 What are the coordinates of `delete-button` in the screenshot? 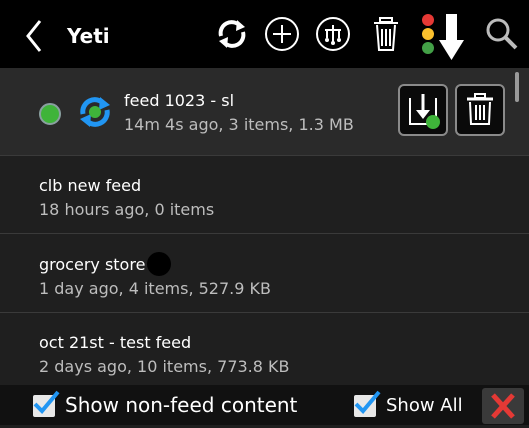 It's located at (480, 110).